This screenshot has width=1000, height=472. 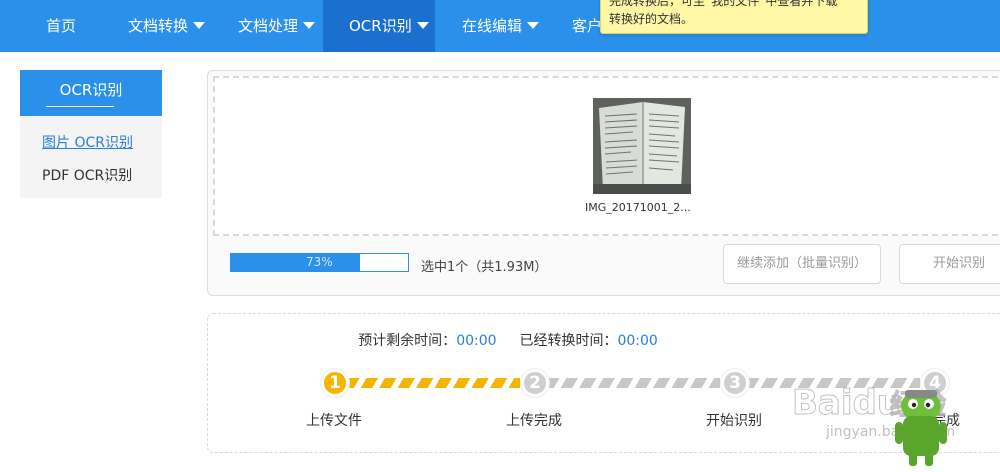 I want to click on step-3-badge: 3, so click(x=735, y=383).